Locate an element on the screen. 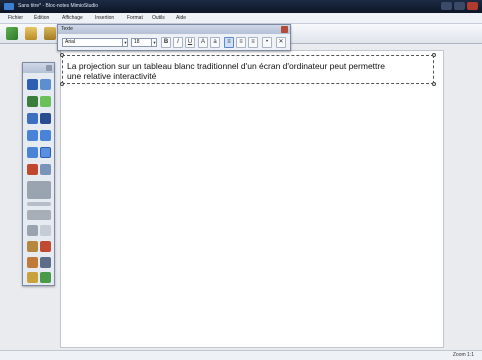 The height and width of the screenshot is (360, 482). tools-palette is located at coordinates (38, 174).